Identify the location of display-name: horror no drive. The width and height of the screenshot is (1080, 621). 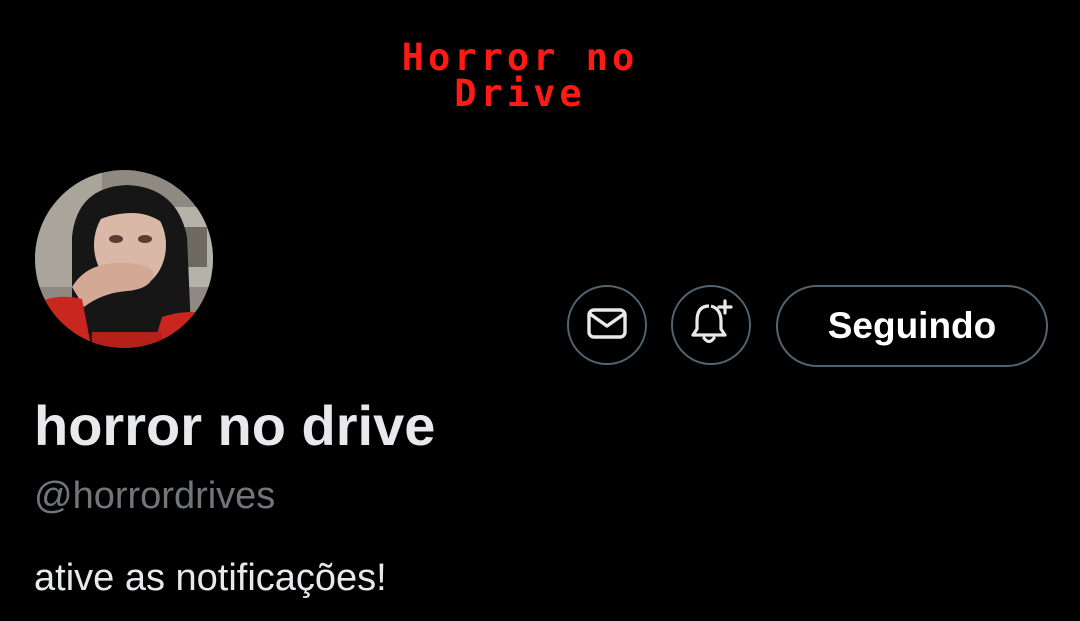
(235, 425).